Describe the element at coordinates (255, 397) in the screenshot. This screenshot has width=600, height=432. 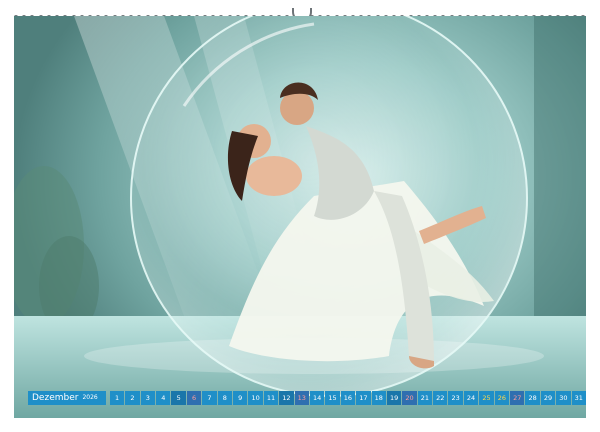
I see `day-cell: 10` at that location.